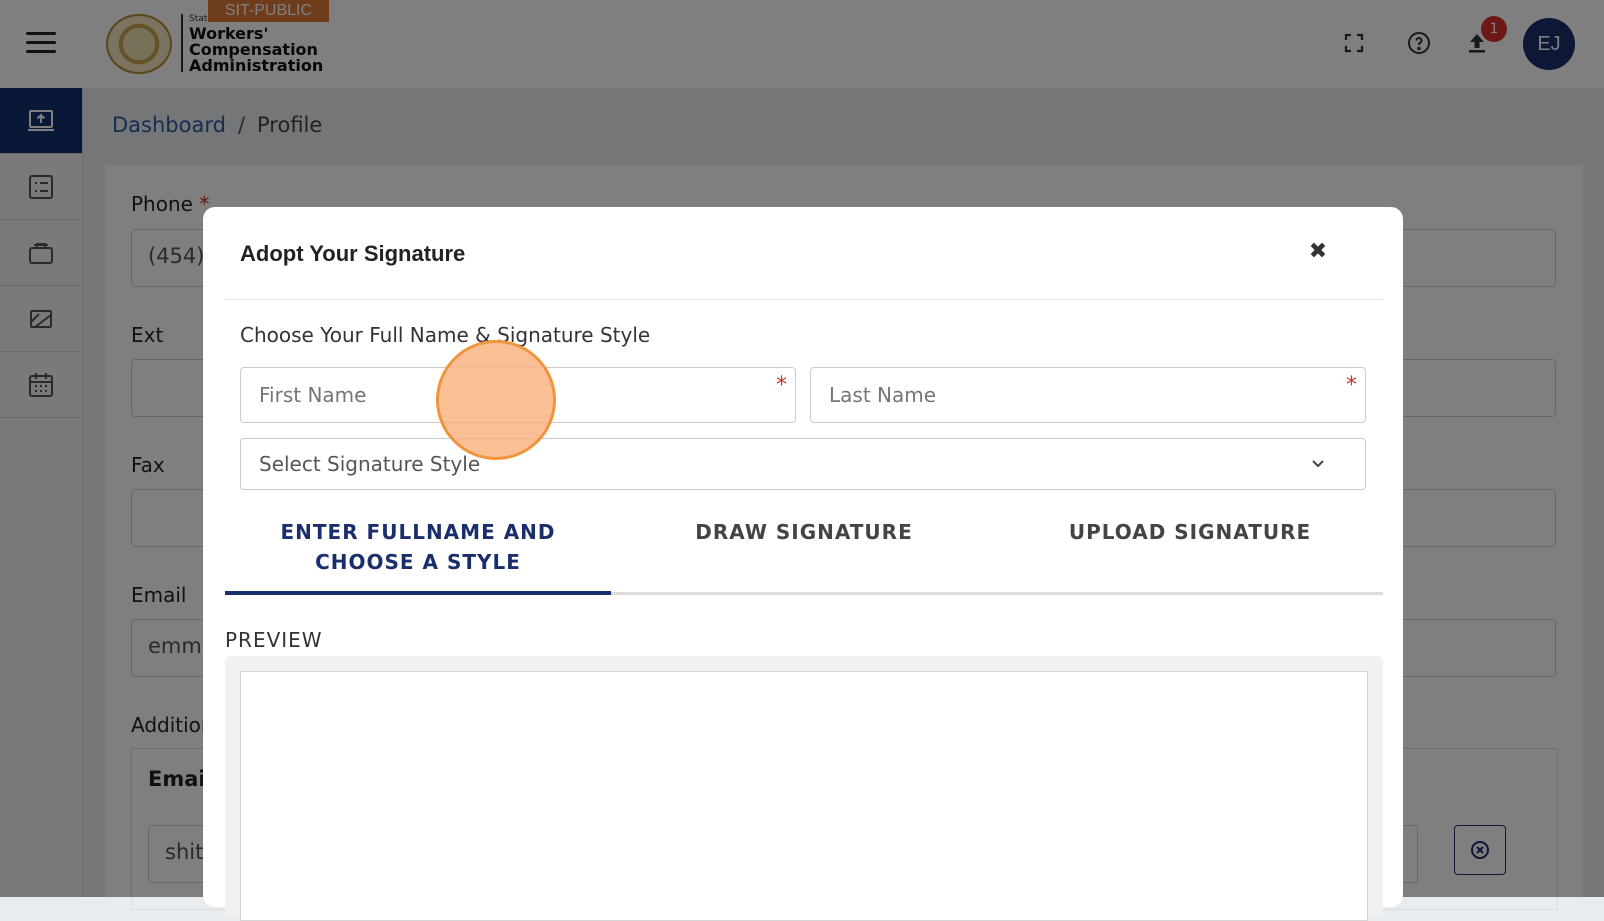  What do you see at coordinates (418, 562) in the screenshot?
I see `tab-enter-fullname-line2: CHOOSE A STYLE` at bounding box center [418, 562].